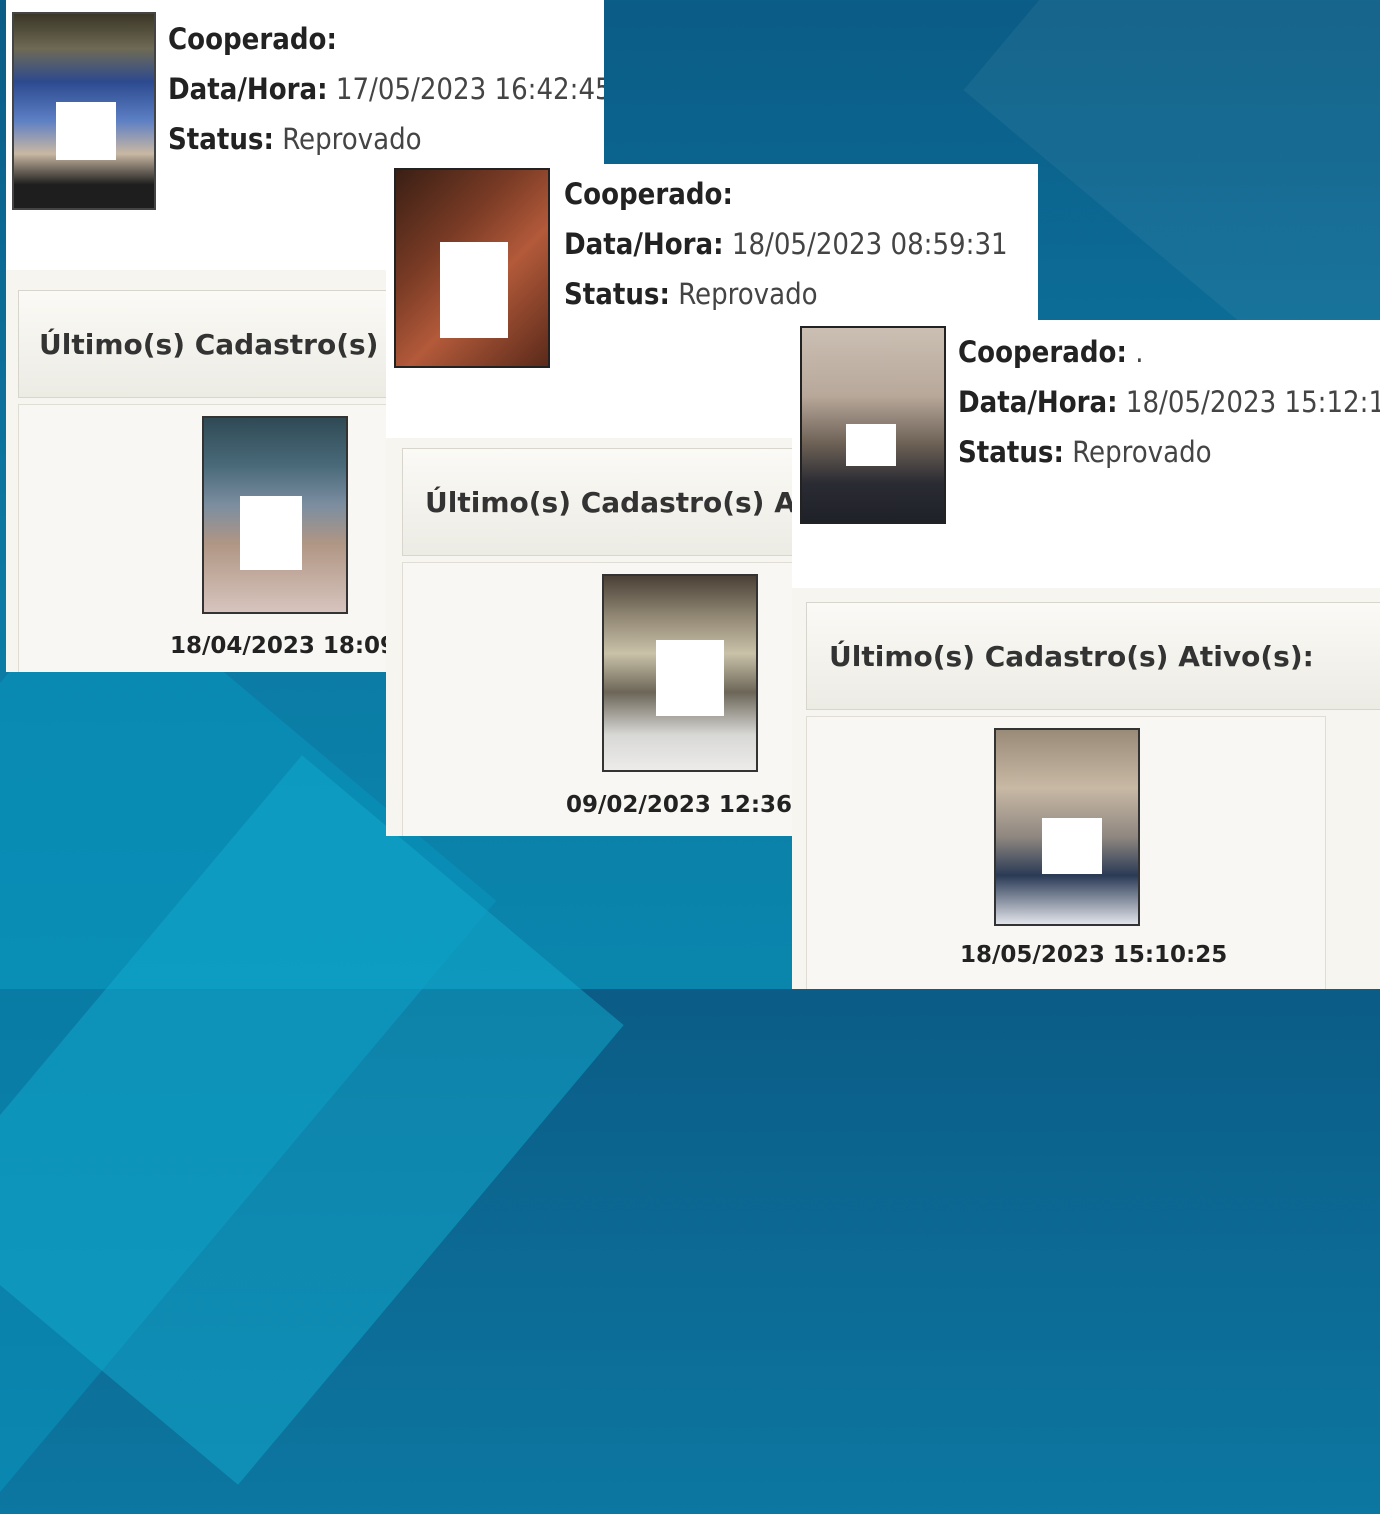  What do you see at coordinates (469, 89) in the screenshot?
I see `datahora-value: 17/05/2023 16:42:45` at bounding box center [469, 89].